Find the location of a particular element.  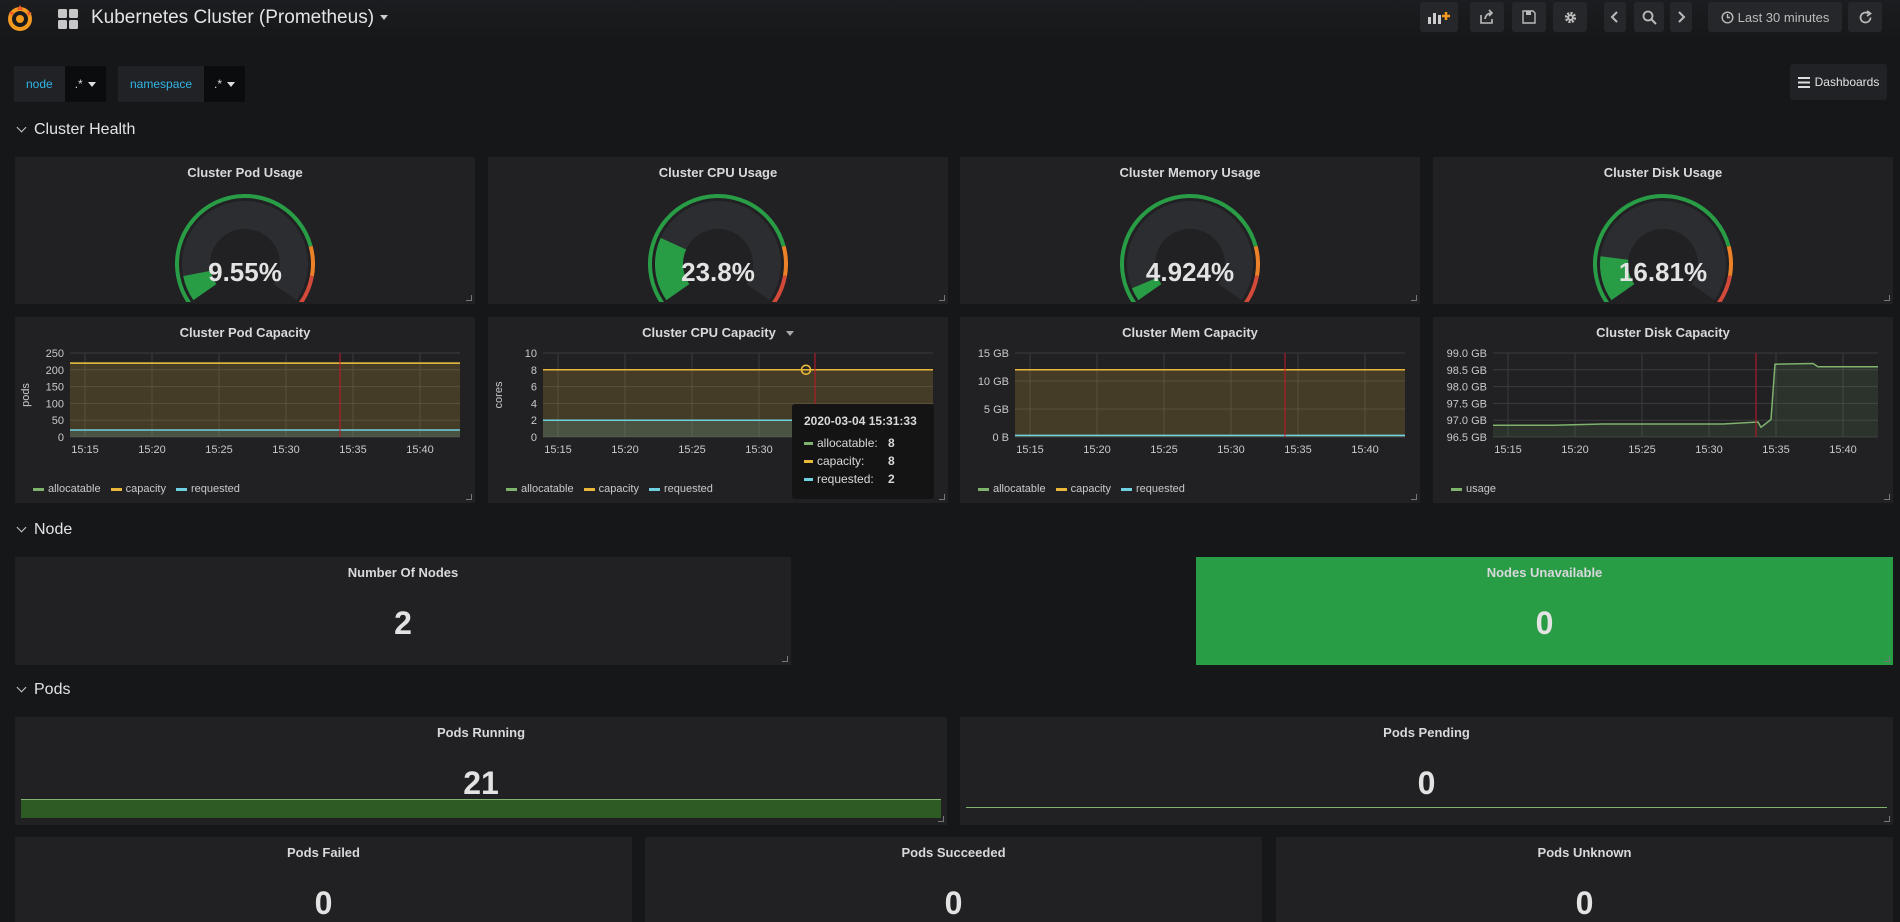

row-cluster-health-title: Cluster Health is located at coordinates (85, 129).